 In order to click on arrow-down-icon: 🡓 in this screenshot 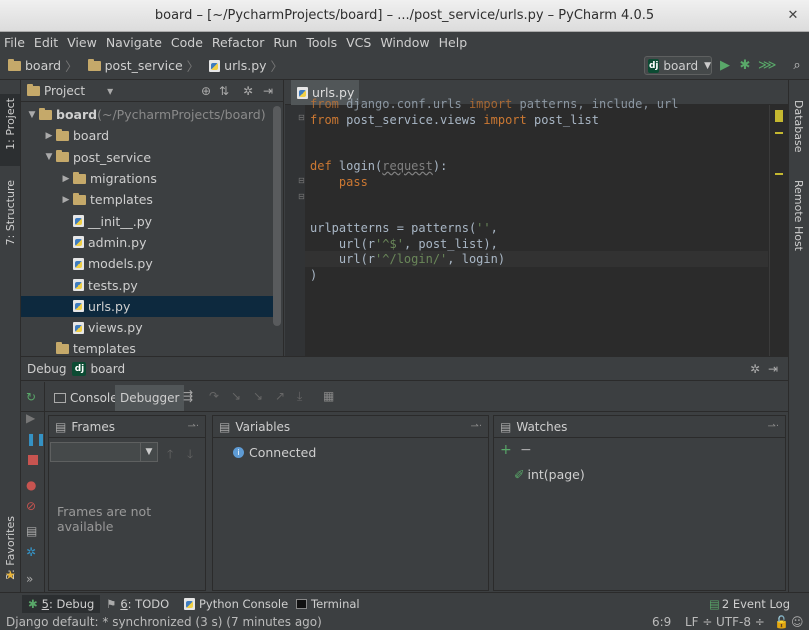, I will do `click(190, 455)`.